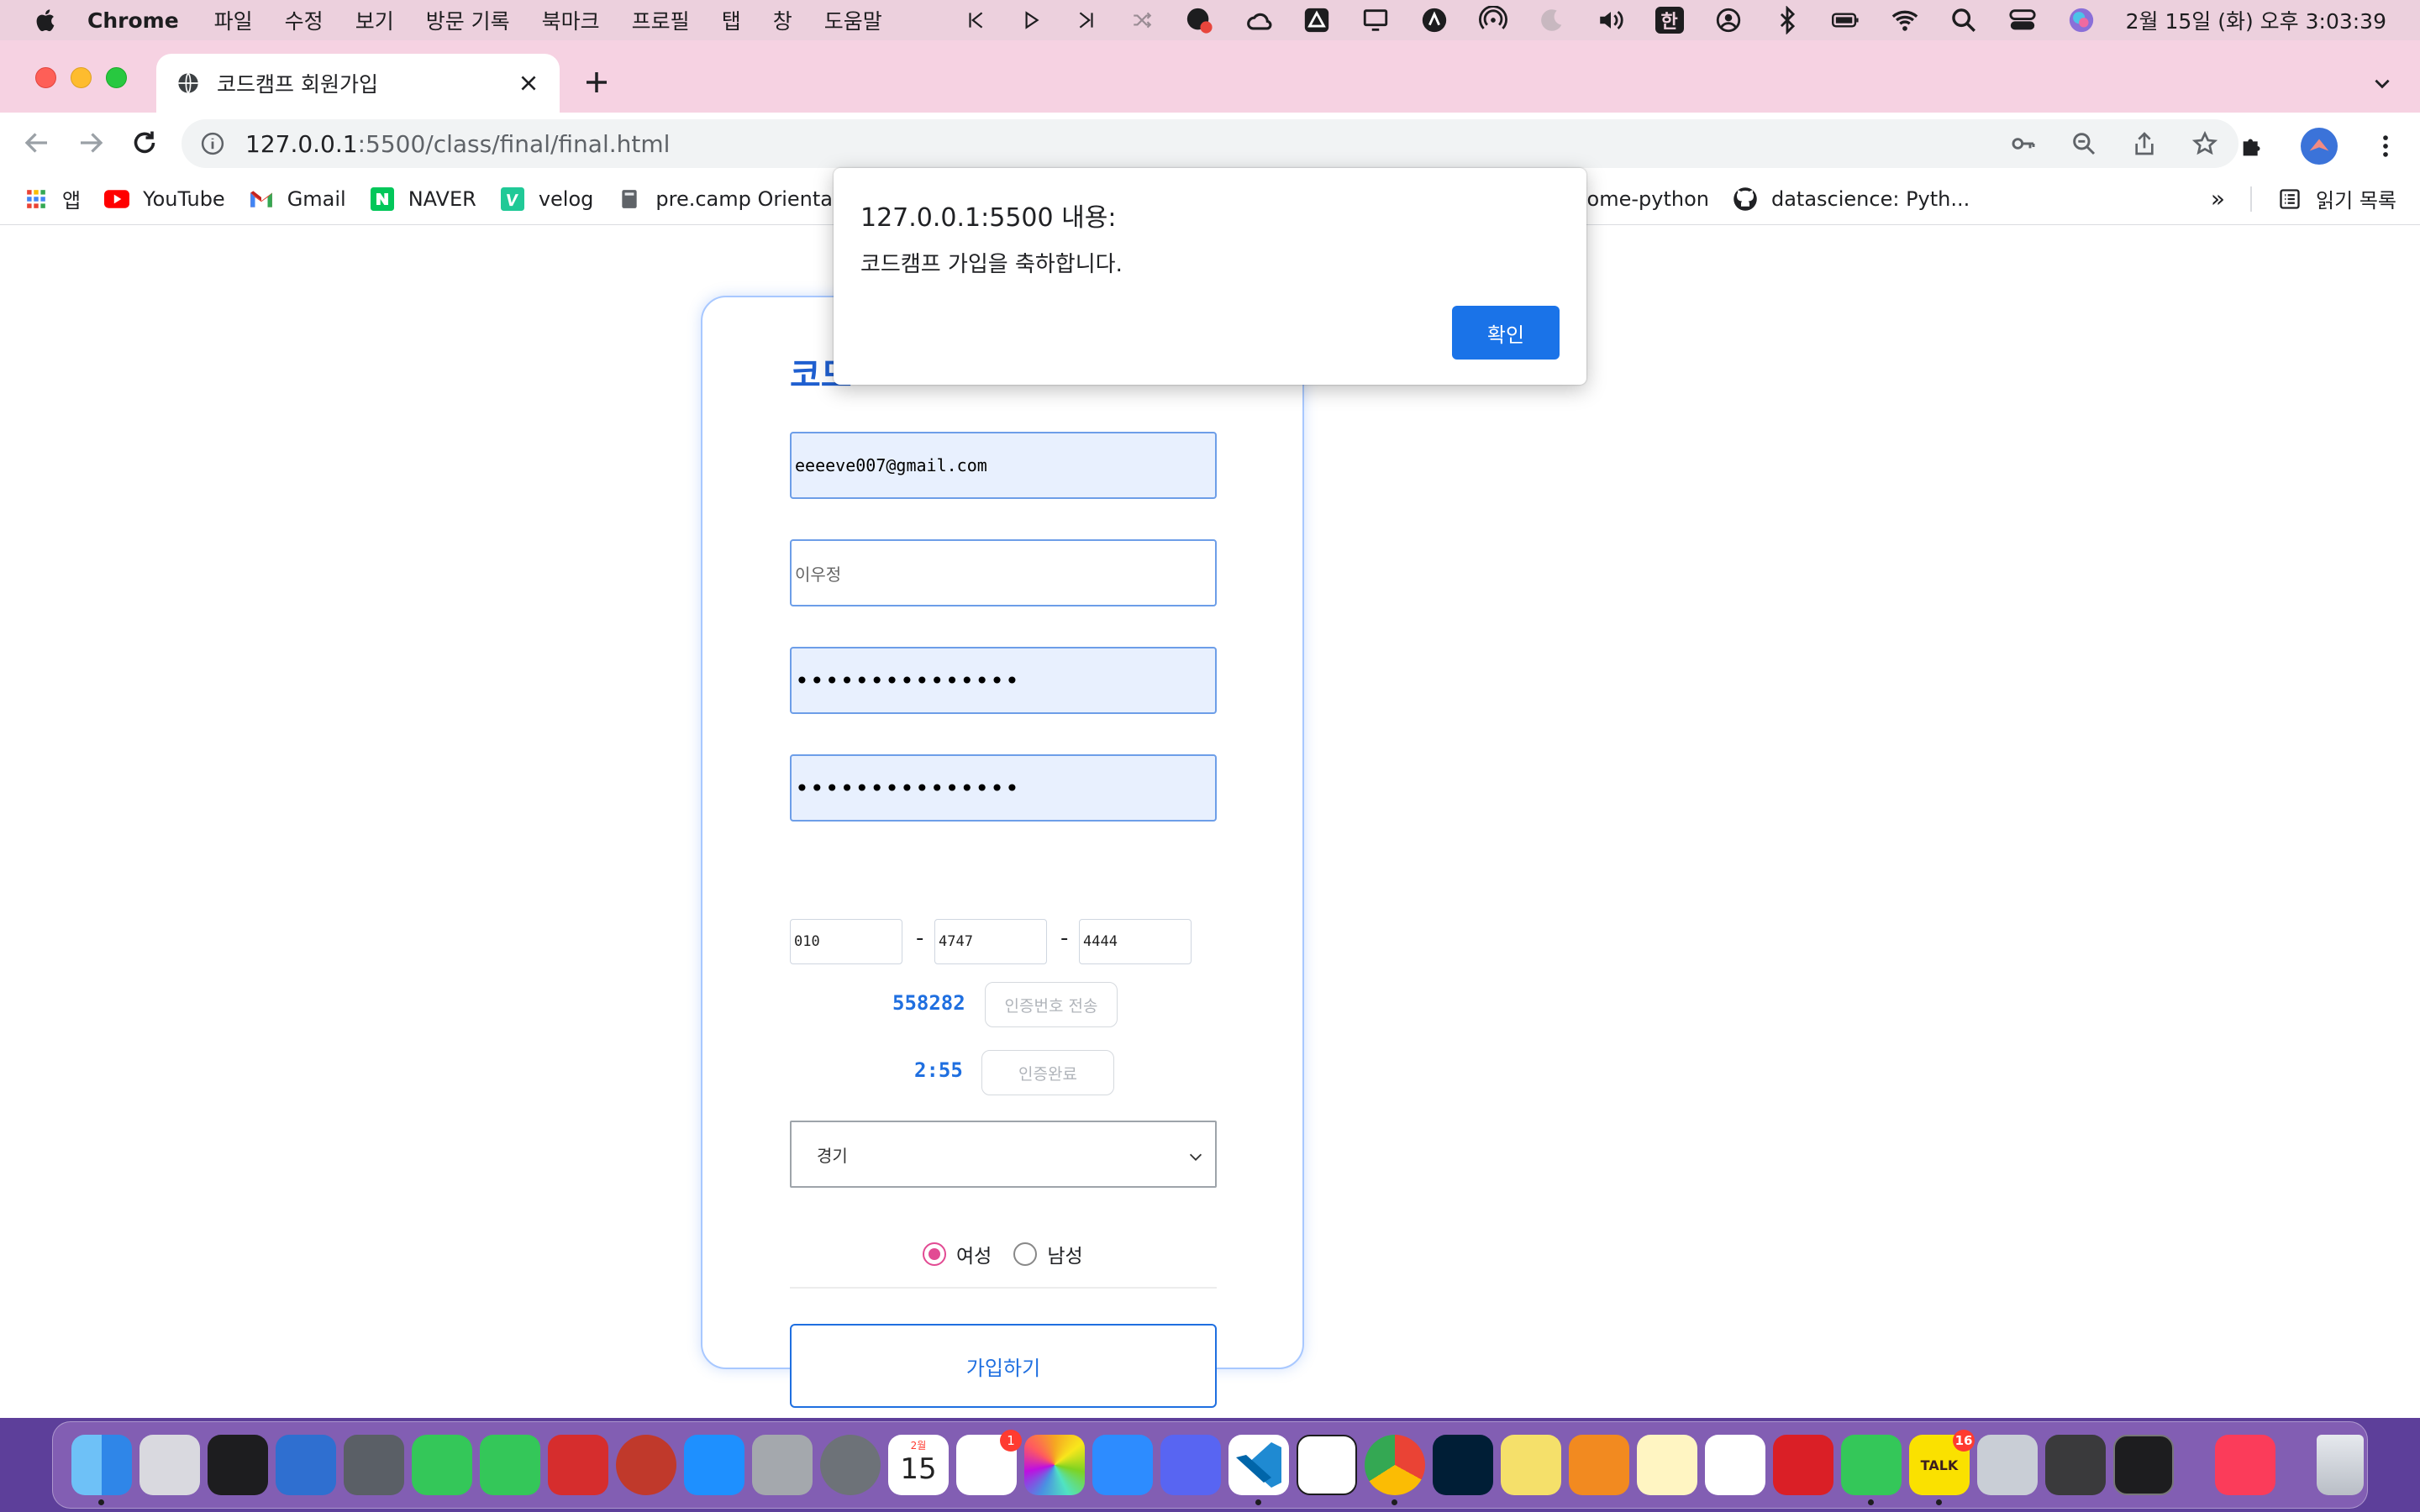 Image resolution: width=2420 pixels, height=1512 pixels. I want to click on address-bar: 127.0.0.1:5500/class/final/final.html, so click(1210, 143).